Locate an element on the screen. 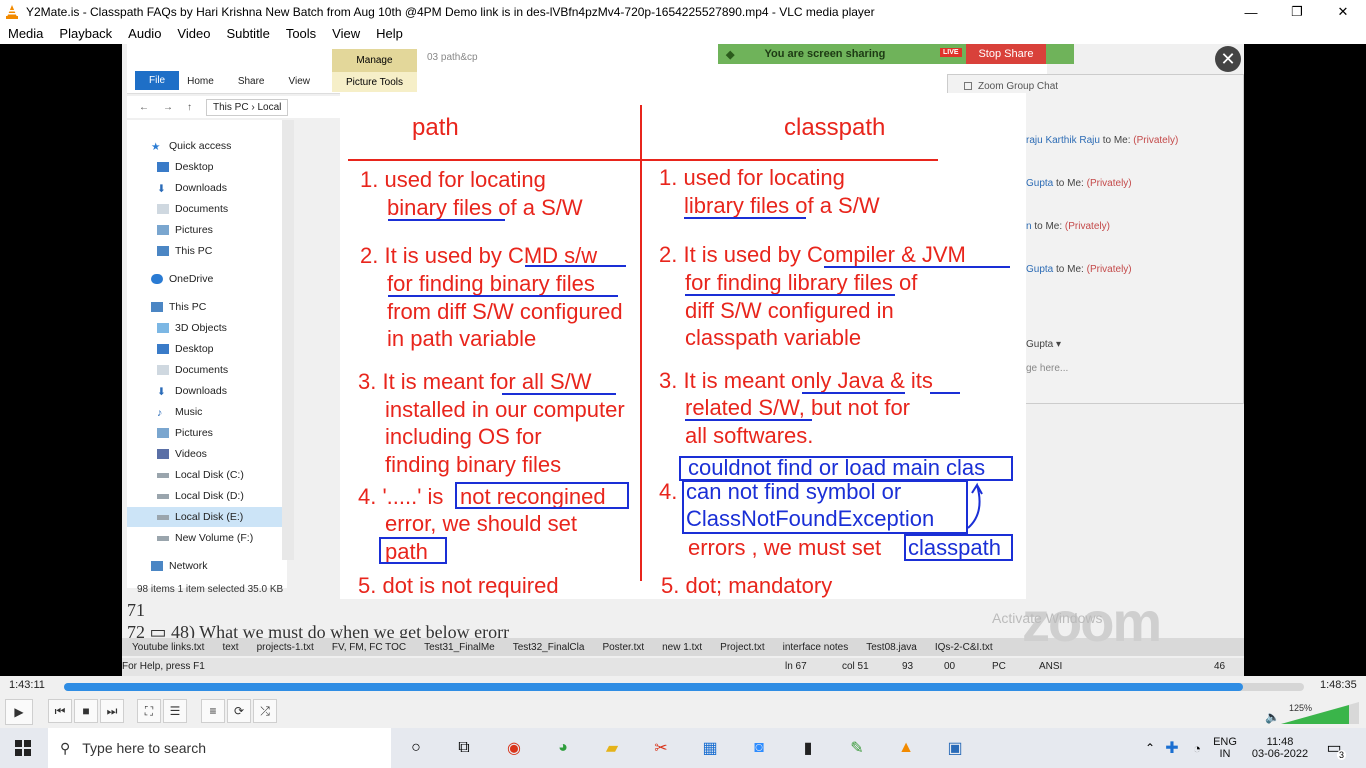 Image resolution: width=1366 pixels, height=768 pixels. next-button: ⏭ is located at coordinates (112, 711).